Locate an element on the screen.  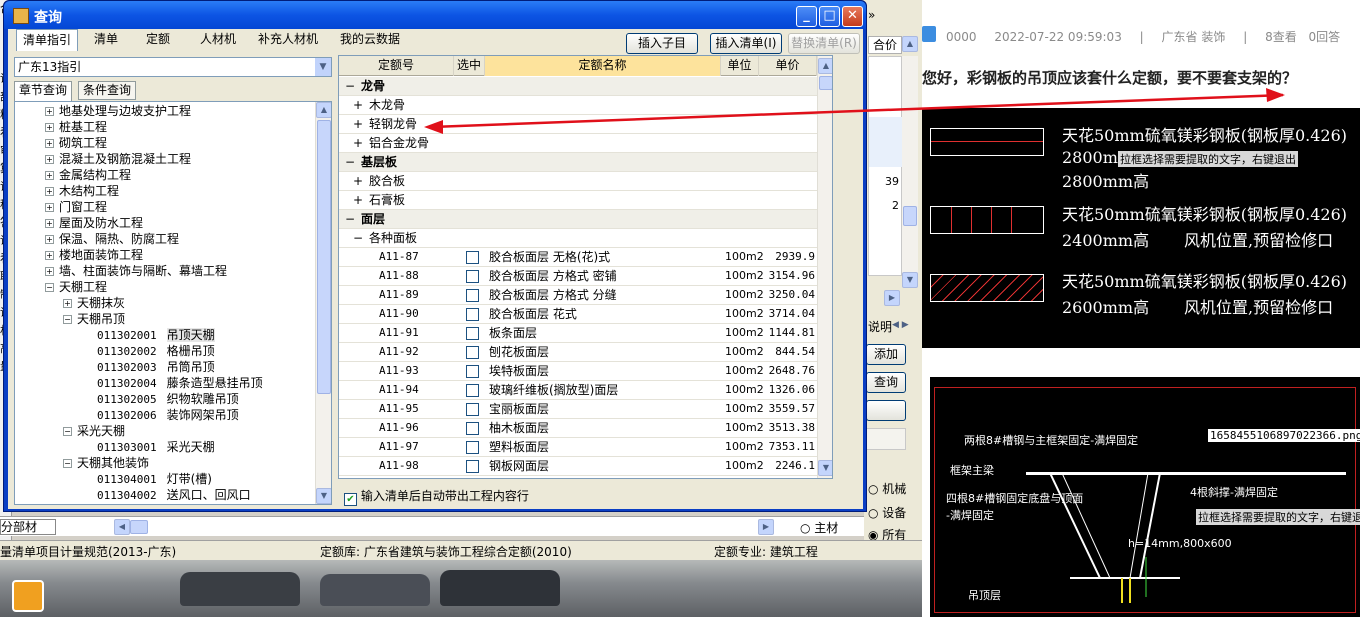
tree-node: + 金属结构工程 is located at coordinates (88, 175).